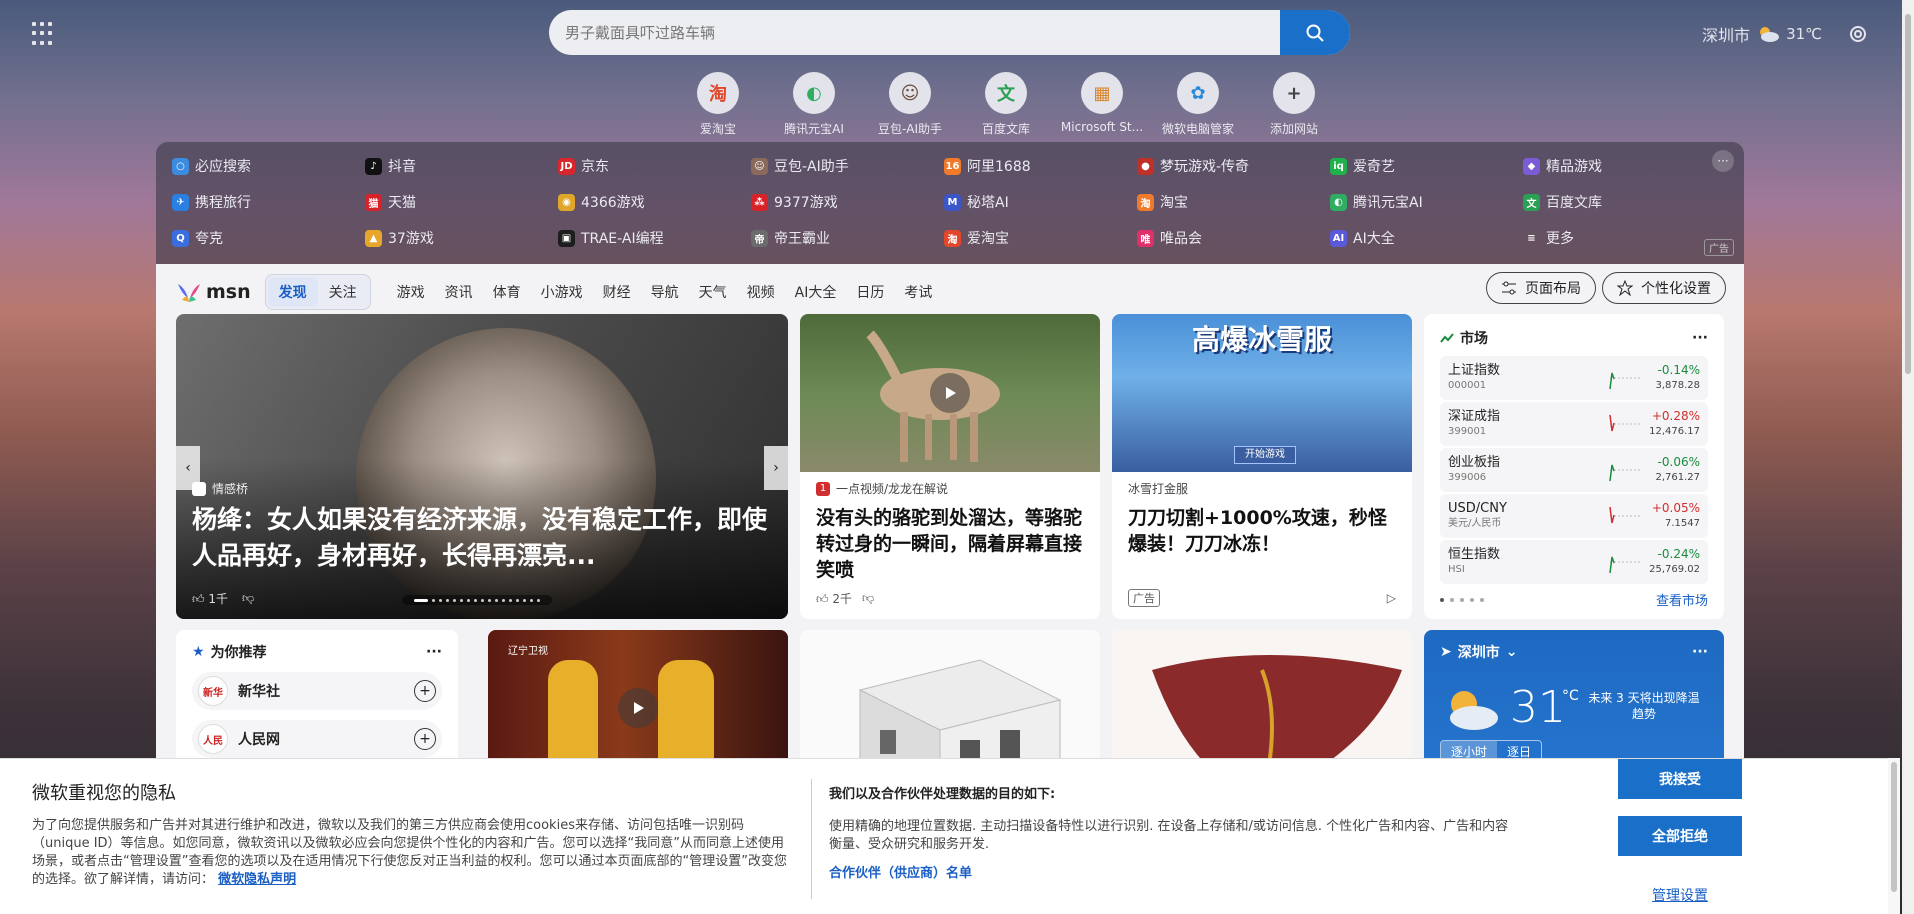  Describe the element at coordinates (292, 292) in the screenshot. I see `tab-discover: 发现` at that location.